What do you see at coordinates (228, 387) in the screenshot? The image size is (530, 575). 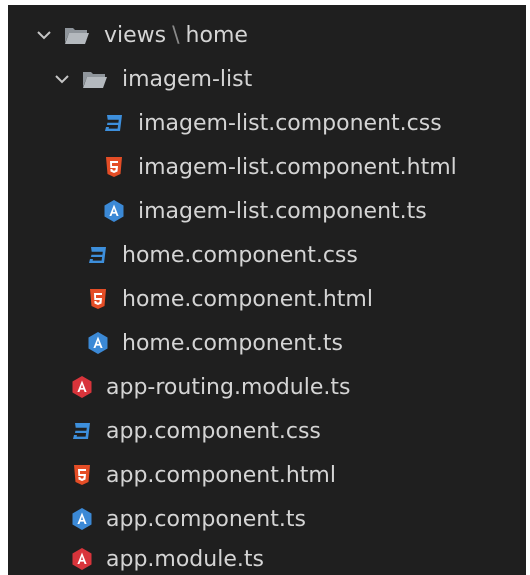 I see `file-label: app-routing.module.ts` at bounding box center [228, 387].